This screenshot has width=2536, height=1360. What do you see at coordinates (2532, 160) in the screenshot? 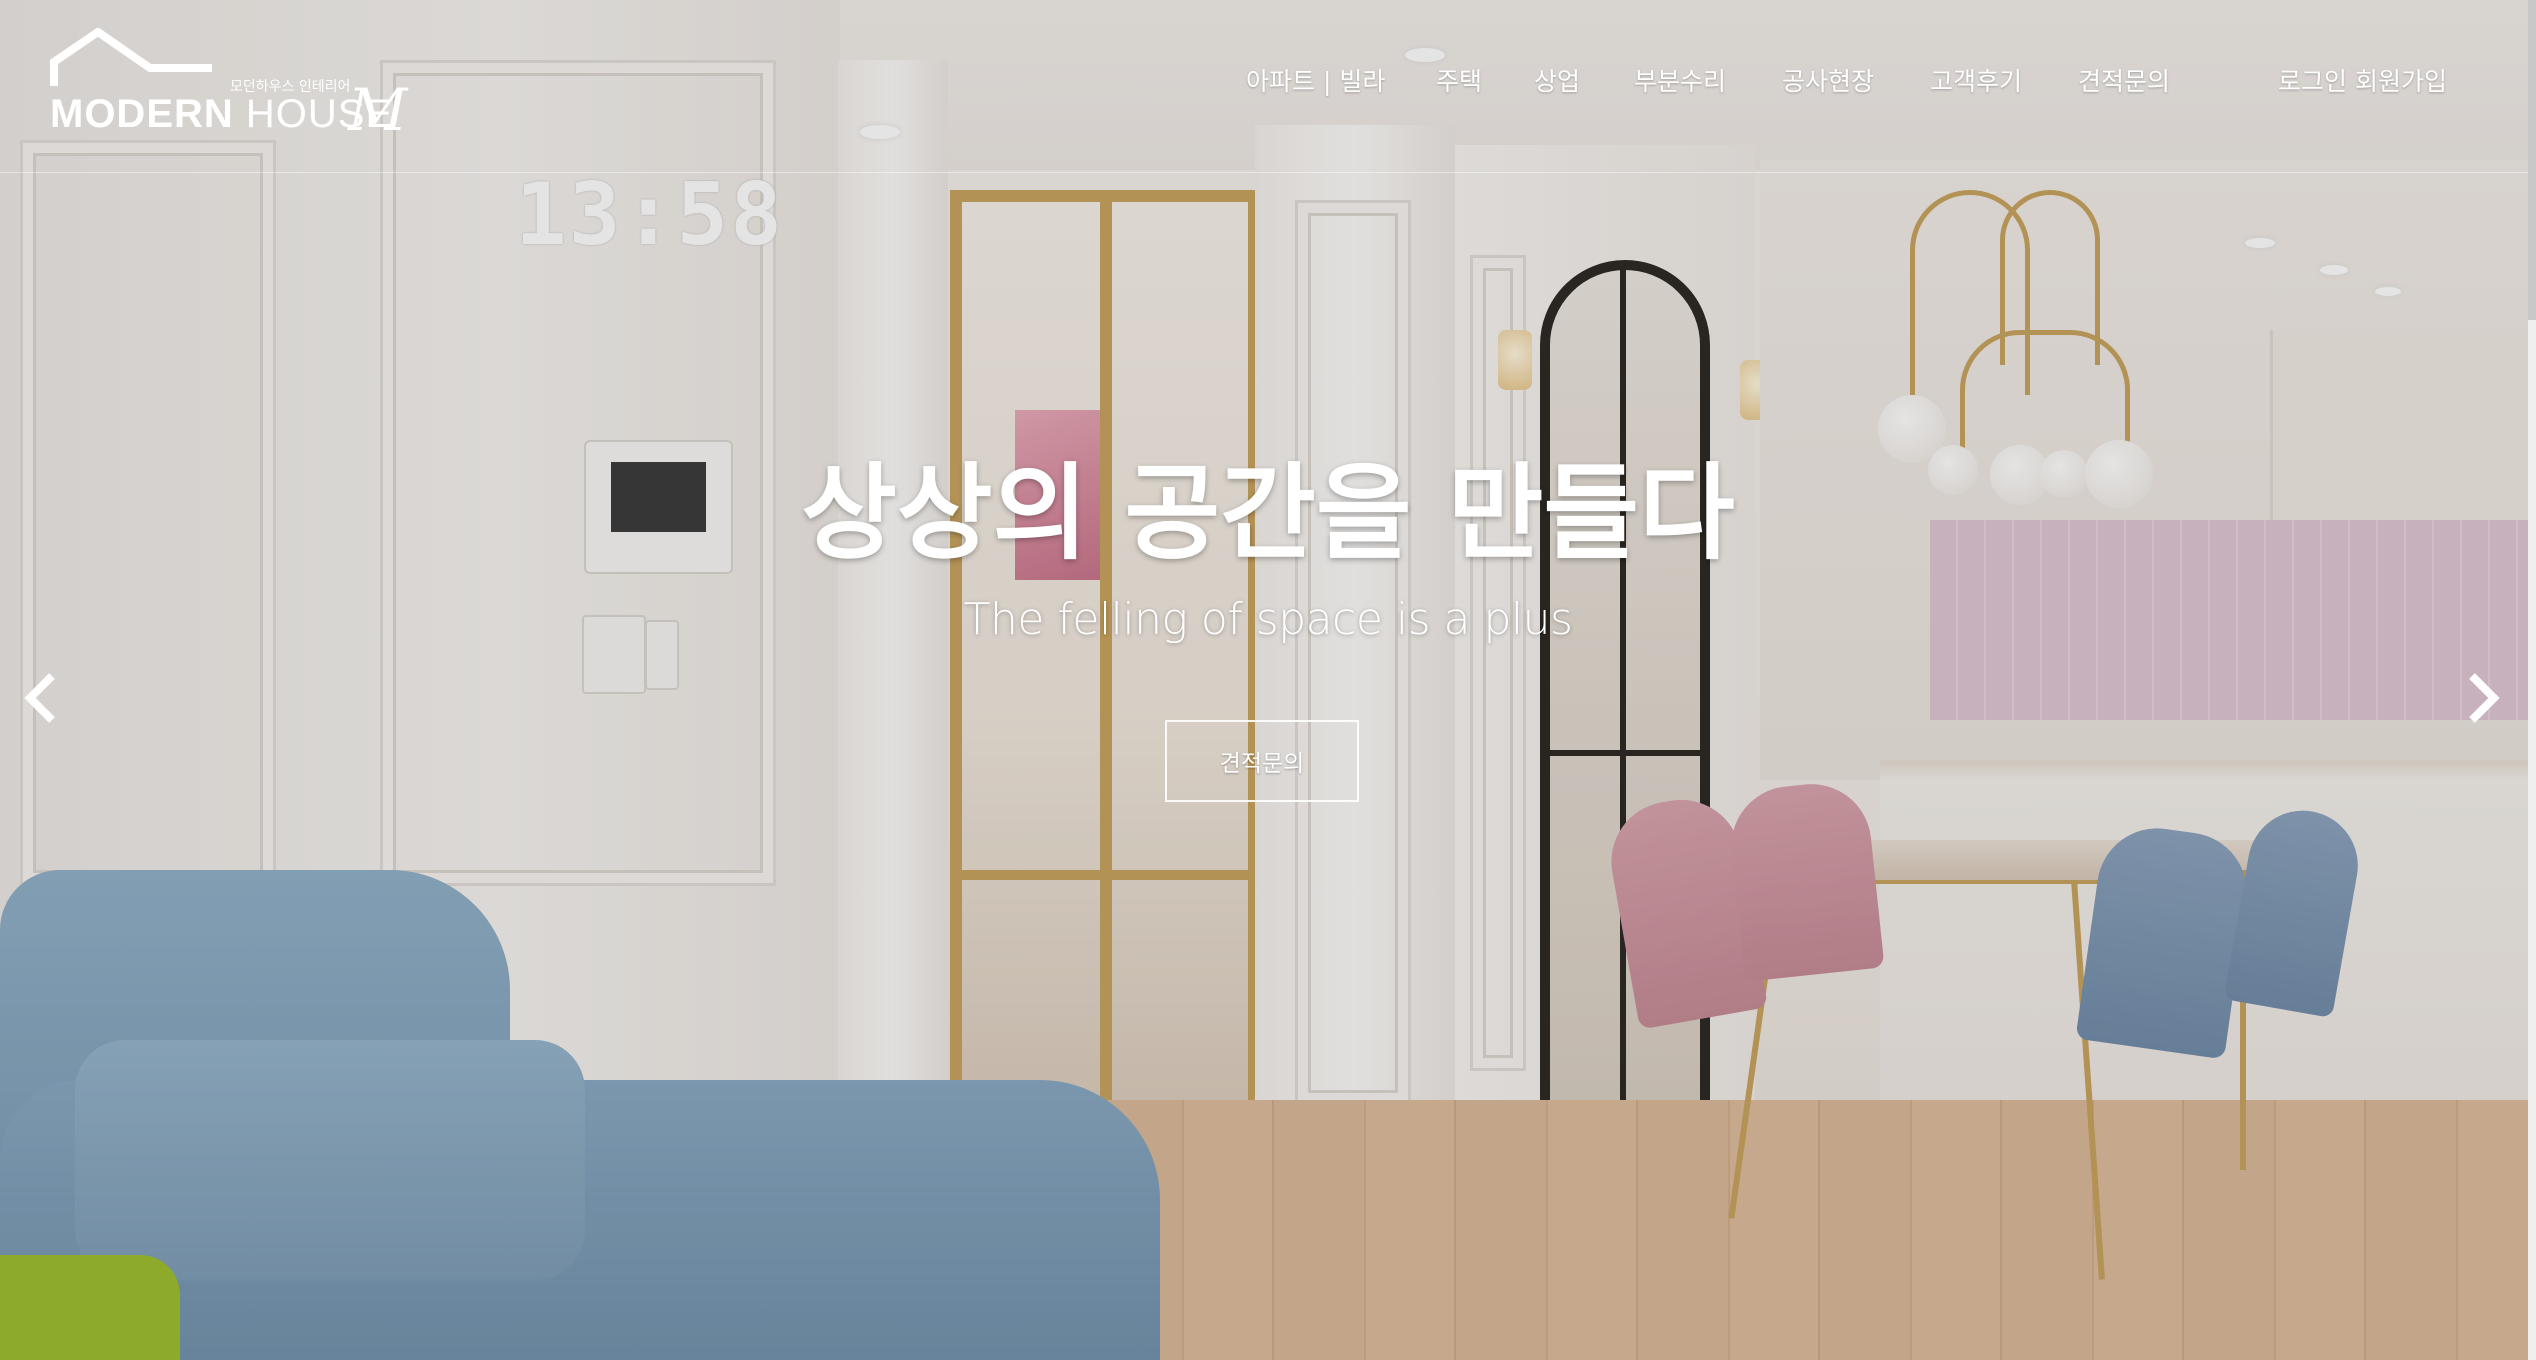
I see `scrollbar-thumb` at bounding box center [2532, 160].